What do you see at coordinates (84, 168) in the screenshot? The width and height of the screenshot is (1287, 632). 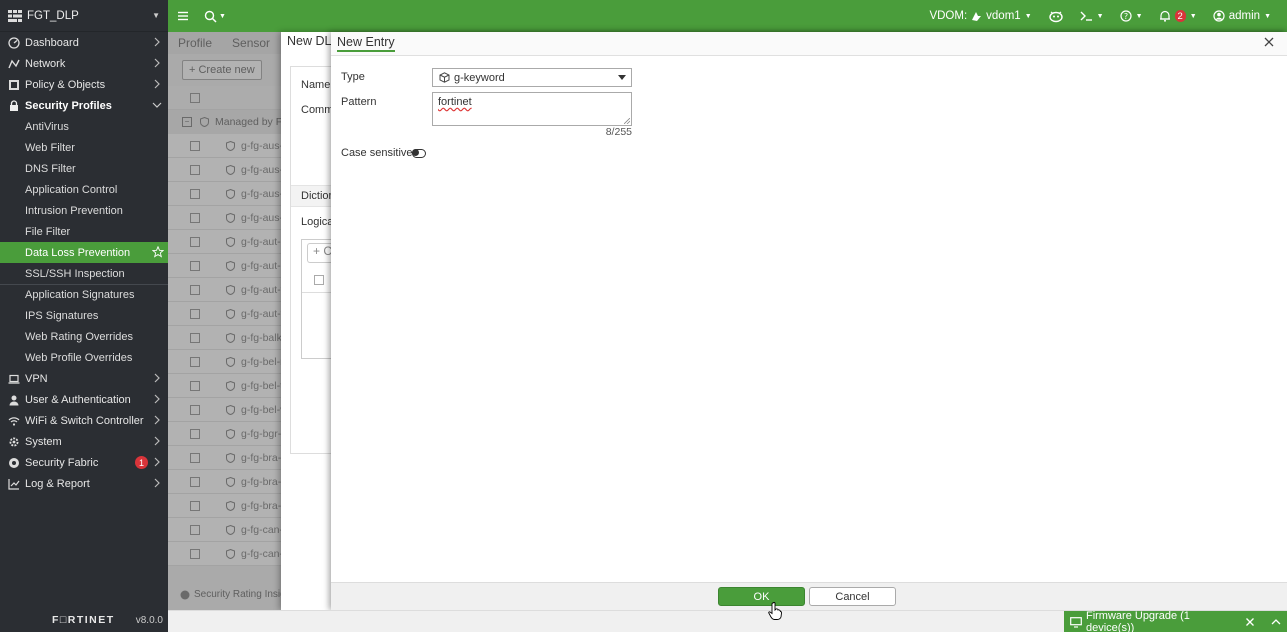 I see `sub-item-dns-filter: DNS Filter` at bounding box center [84, 168].